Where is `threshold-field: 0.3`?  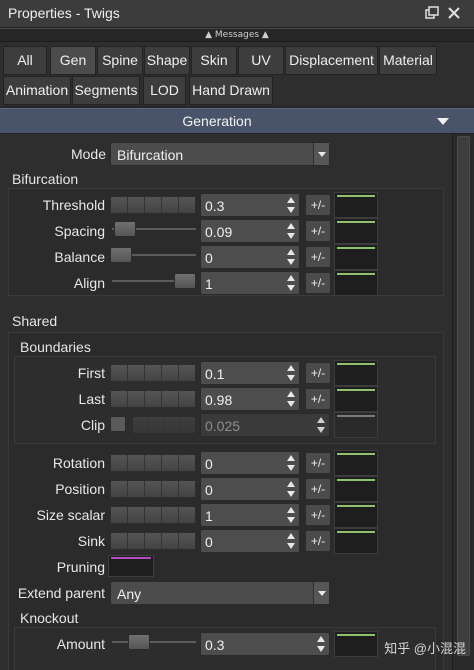 threshold-field: 0.3 is located at coordinates (250, 205).